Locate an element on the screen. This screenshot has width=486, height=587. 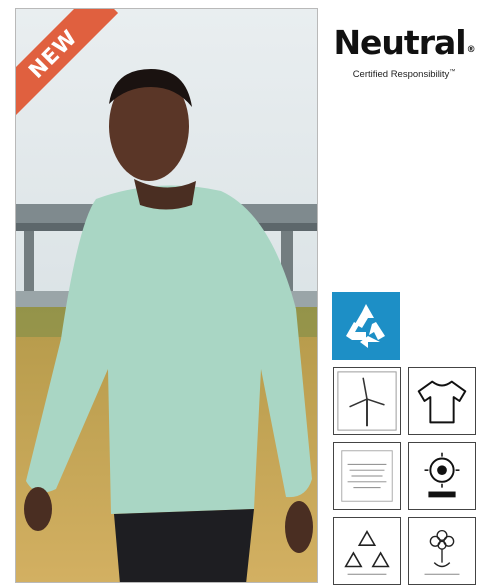
registered-mark: ® is located at coordinates (471, 50).